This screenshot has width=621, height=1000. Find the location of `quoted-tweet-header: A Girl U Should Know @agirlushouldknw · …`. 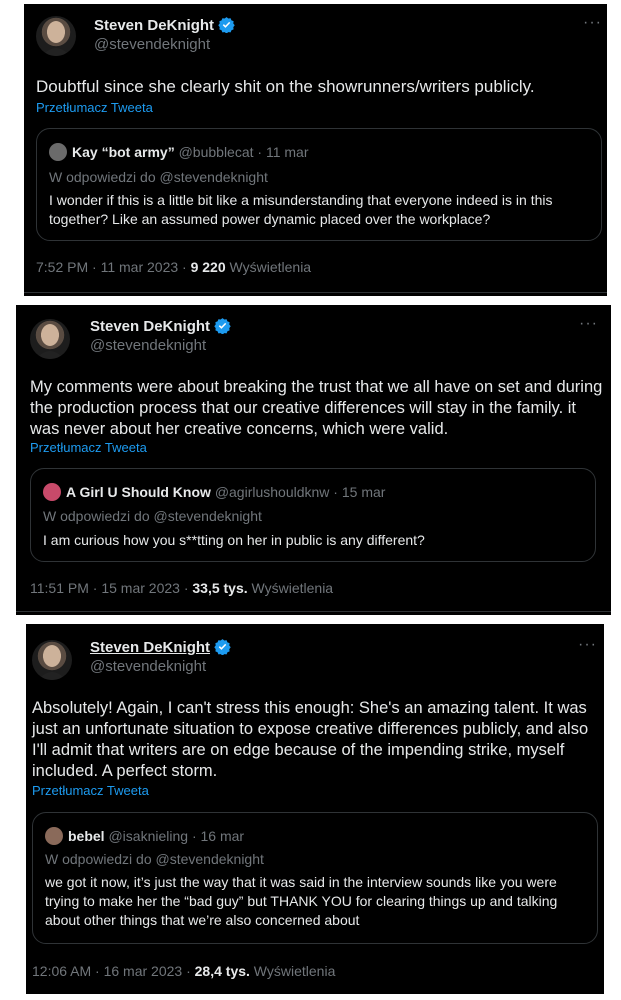

quoted-tweet-header: A Girl U Should Know @agirlushouldknw · … is located at coordinates (214, 492).